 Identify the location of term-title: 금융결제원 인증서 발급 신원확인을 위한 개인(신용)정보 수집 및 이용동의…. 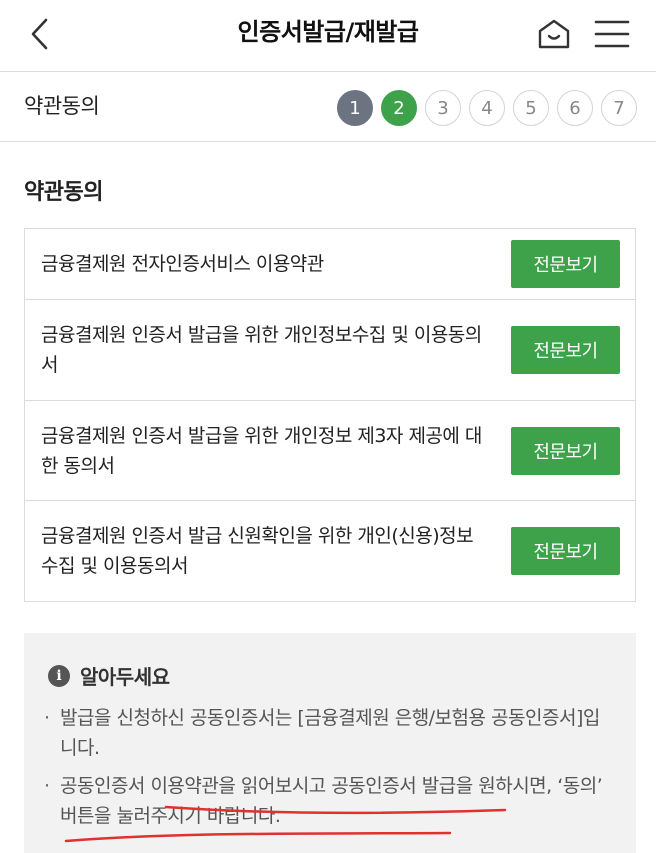
(257, 551).